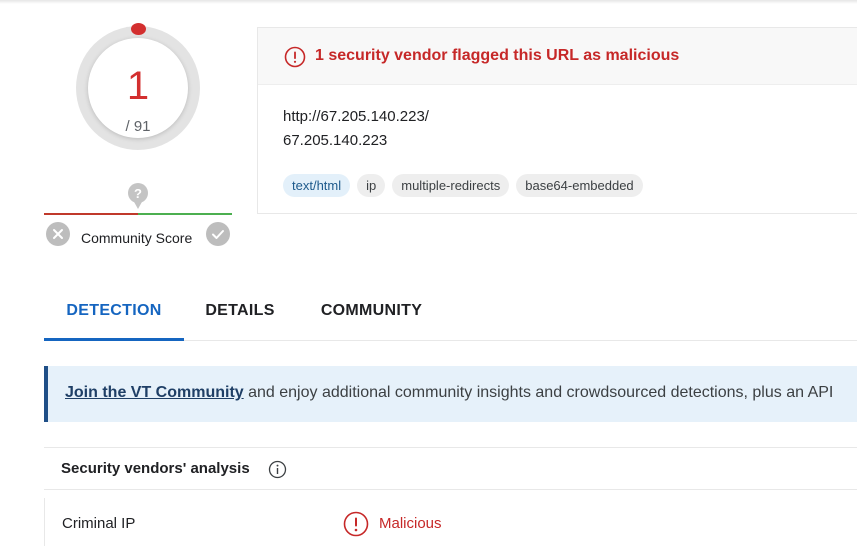  Describe the element at coordinates (579, 185) in the screenshot. I see `tag-base64-embedded: base64-embedded` at that location.